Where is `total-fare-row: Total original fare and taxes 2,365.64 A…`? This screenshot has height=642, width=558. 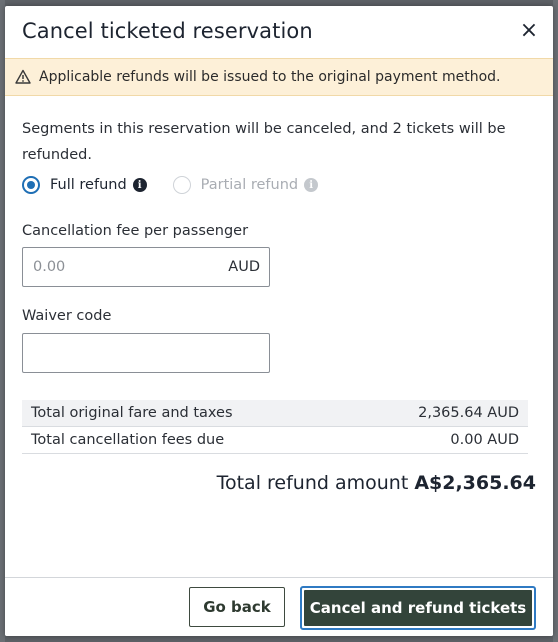 total-fare-row: Total original fare and taxes 2,365.64 A… is located at coordinates (275, 413).